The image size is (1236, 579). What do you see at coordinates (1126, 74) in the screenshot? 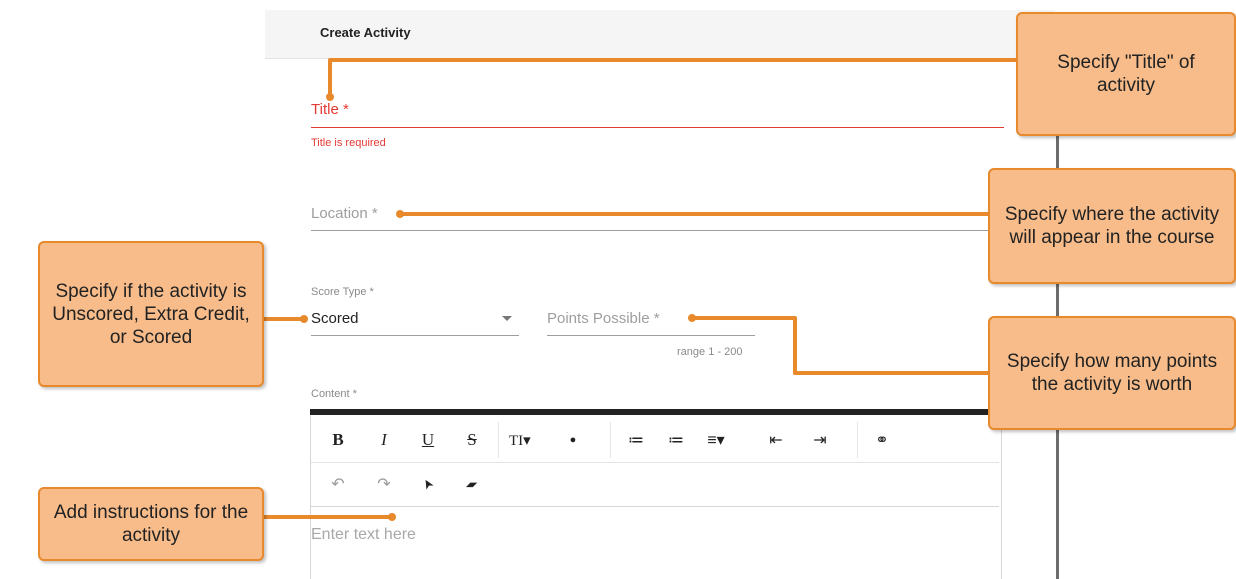
I see `title-callout: Specify "Title" of activity` at bounding box center [1126, 74].